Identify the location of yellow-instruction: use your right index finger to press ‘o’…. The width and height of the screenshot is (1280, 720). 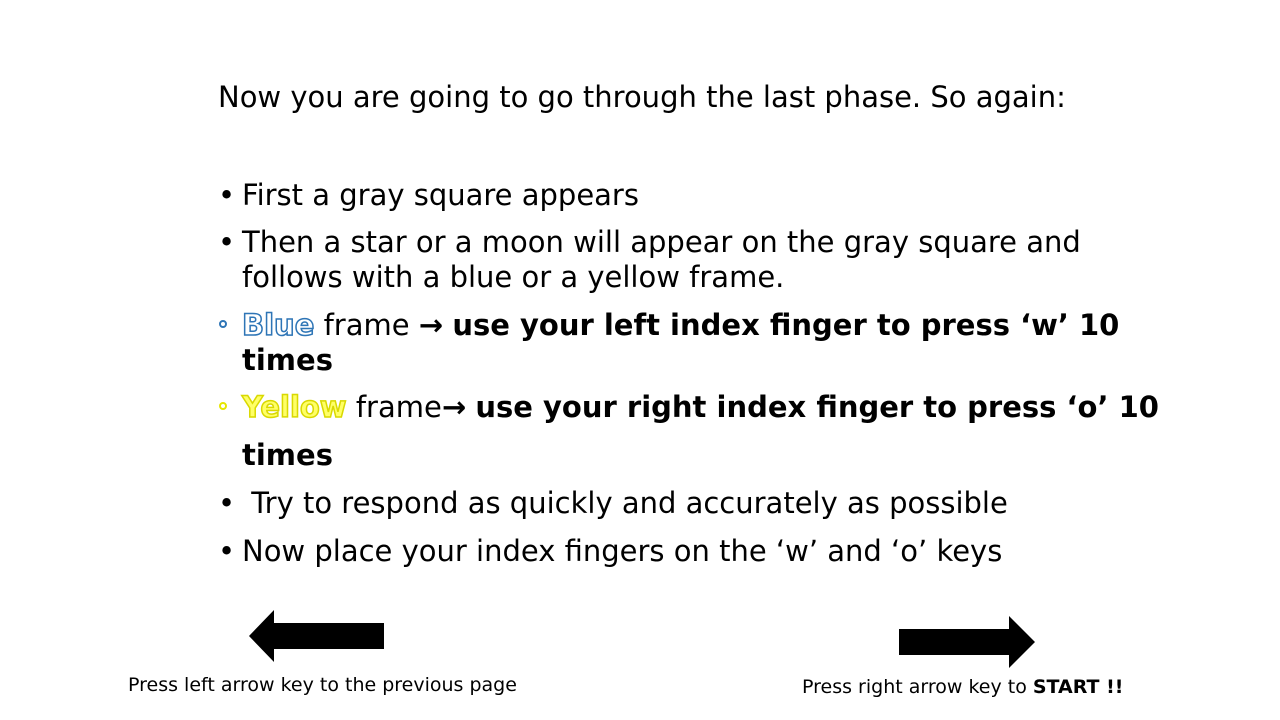
(817, 407).